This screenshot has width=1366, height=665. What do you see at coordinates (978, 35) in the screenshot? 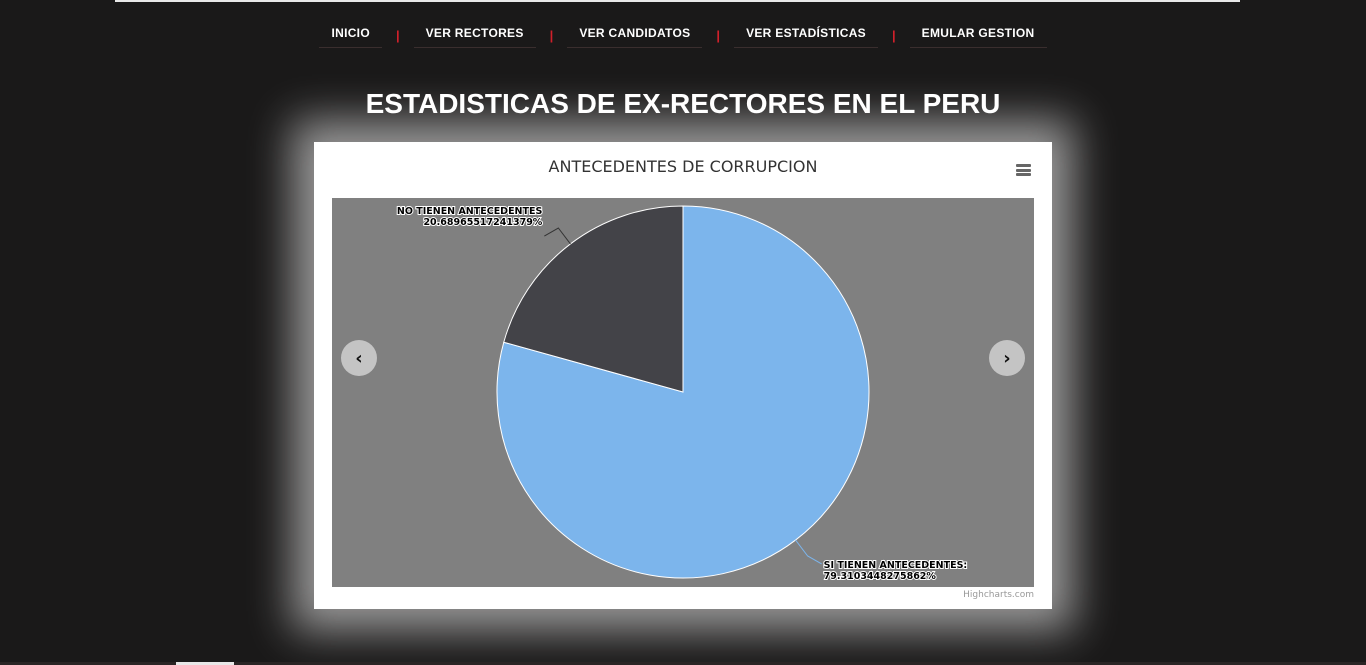
I see `nav-item-emular-gestion: EMULAR GESTION` at bounding box center [978, 35].